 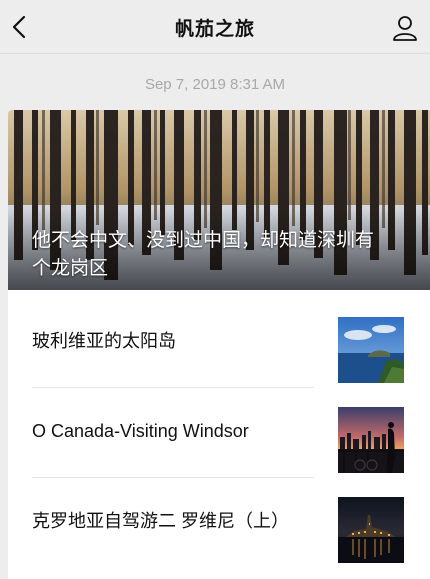 What do you see at coordinates (104, 341) in the screenshot?
I see `article-title: 玻利维亚的太阳岛` at bounding box center [104, 341].